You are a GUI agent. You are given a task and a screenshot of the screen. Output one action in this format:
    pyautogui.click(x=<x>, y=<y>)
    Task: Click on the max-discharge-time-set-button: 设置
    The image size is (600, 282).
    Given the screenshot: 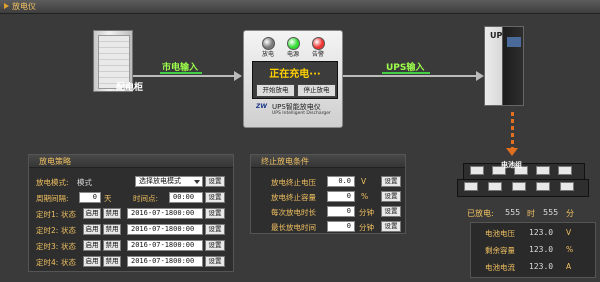 What is the action you would take?
    pyautogui.click(x=391, y=226)
    